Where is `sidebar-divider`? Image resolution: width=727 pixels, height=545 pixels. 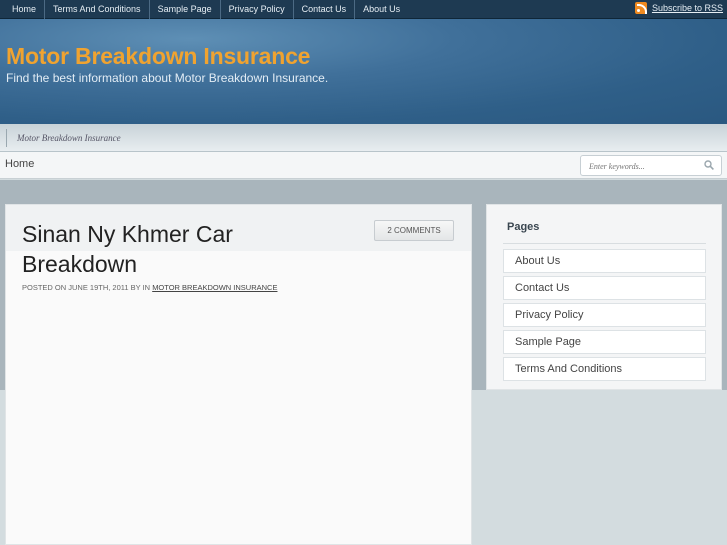
sidebar-divider is located at coordinates (604, 243).